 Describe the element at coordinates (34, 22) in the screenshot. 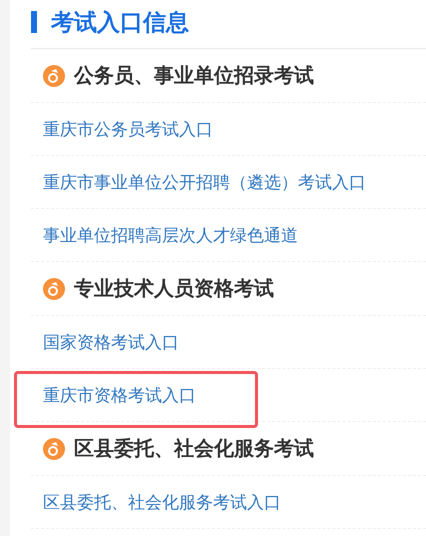

I see `title-accent-bar` at that location.